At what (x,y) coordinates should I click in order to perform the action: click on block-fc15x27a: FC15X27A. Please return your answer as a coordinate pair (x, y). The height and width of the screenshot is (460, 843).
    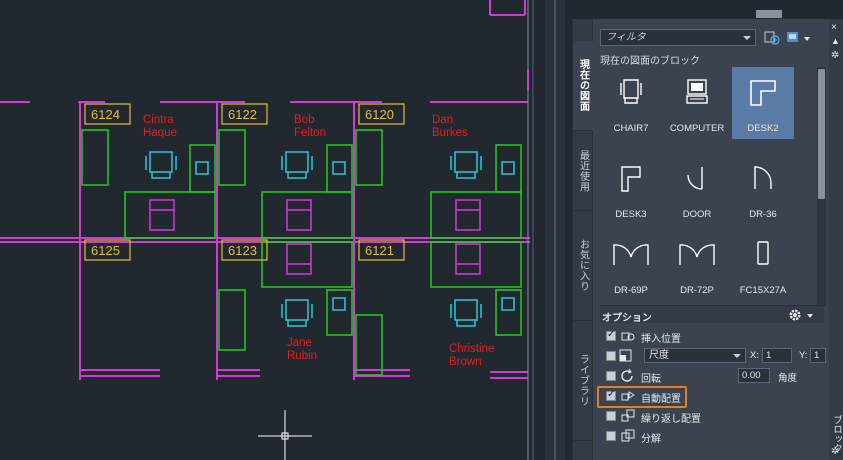
    Looking at the image, I should click on (763, 265).